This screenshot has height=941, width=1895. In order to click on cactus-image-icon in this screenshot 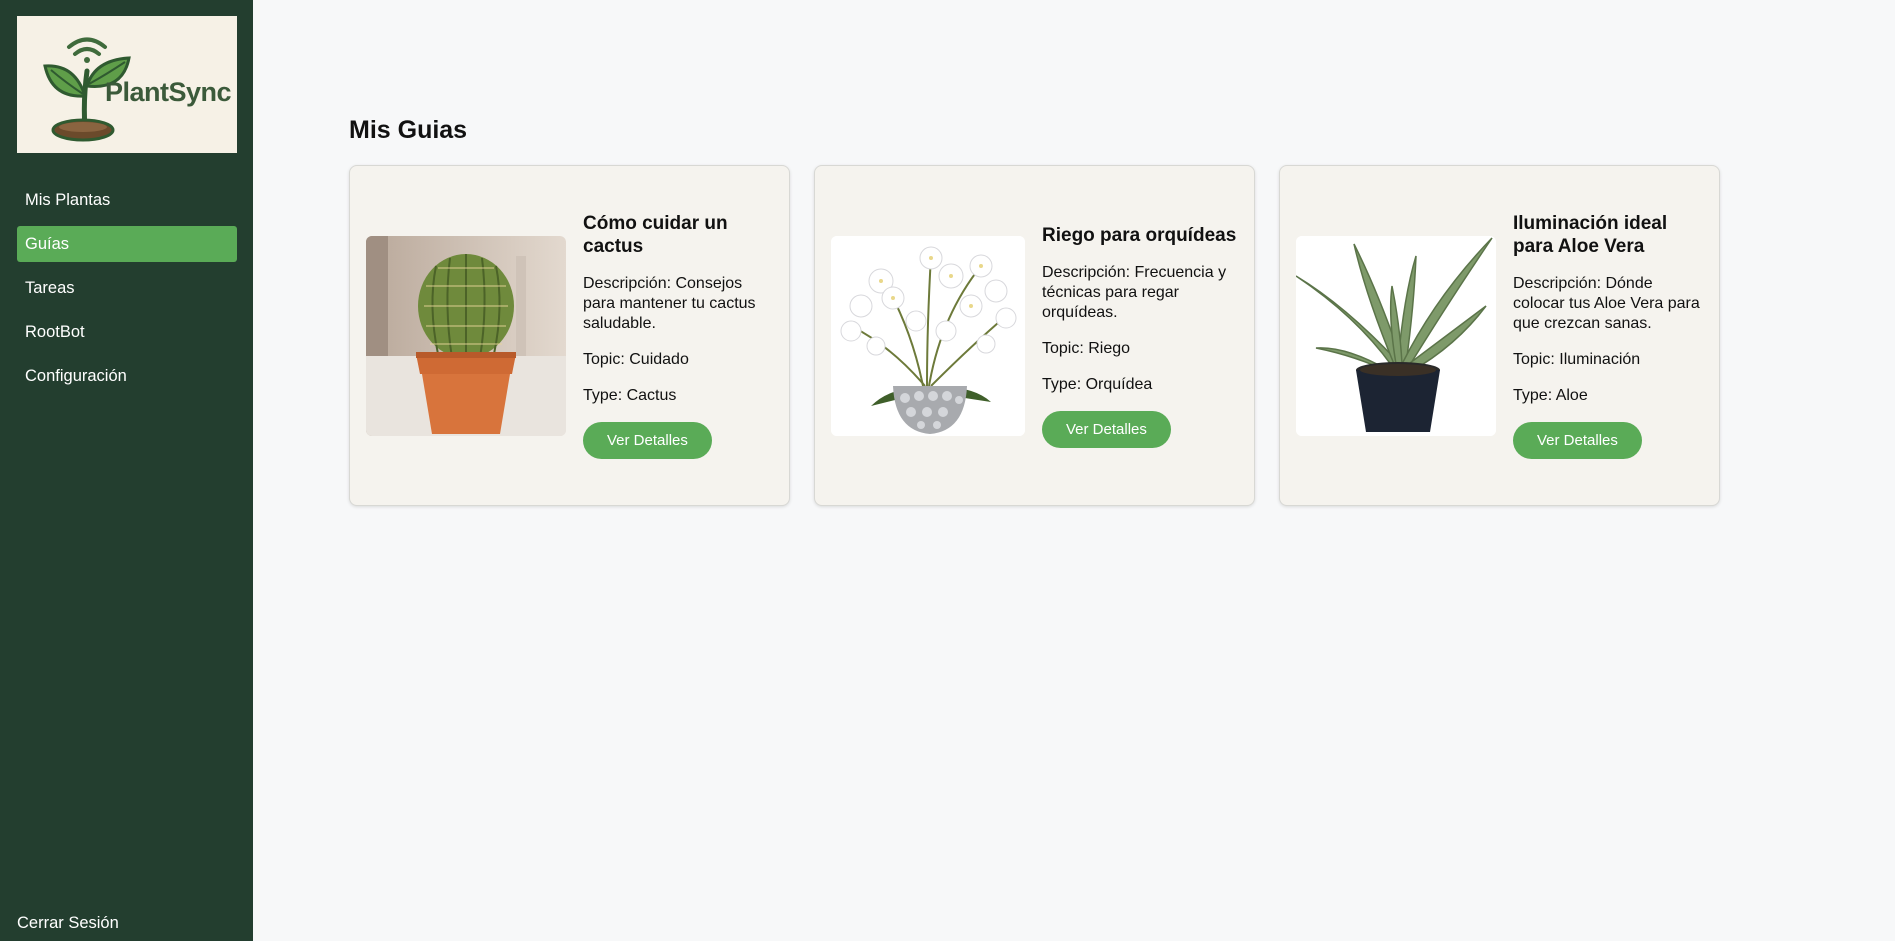, I will do `click(466, 335)`.